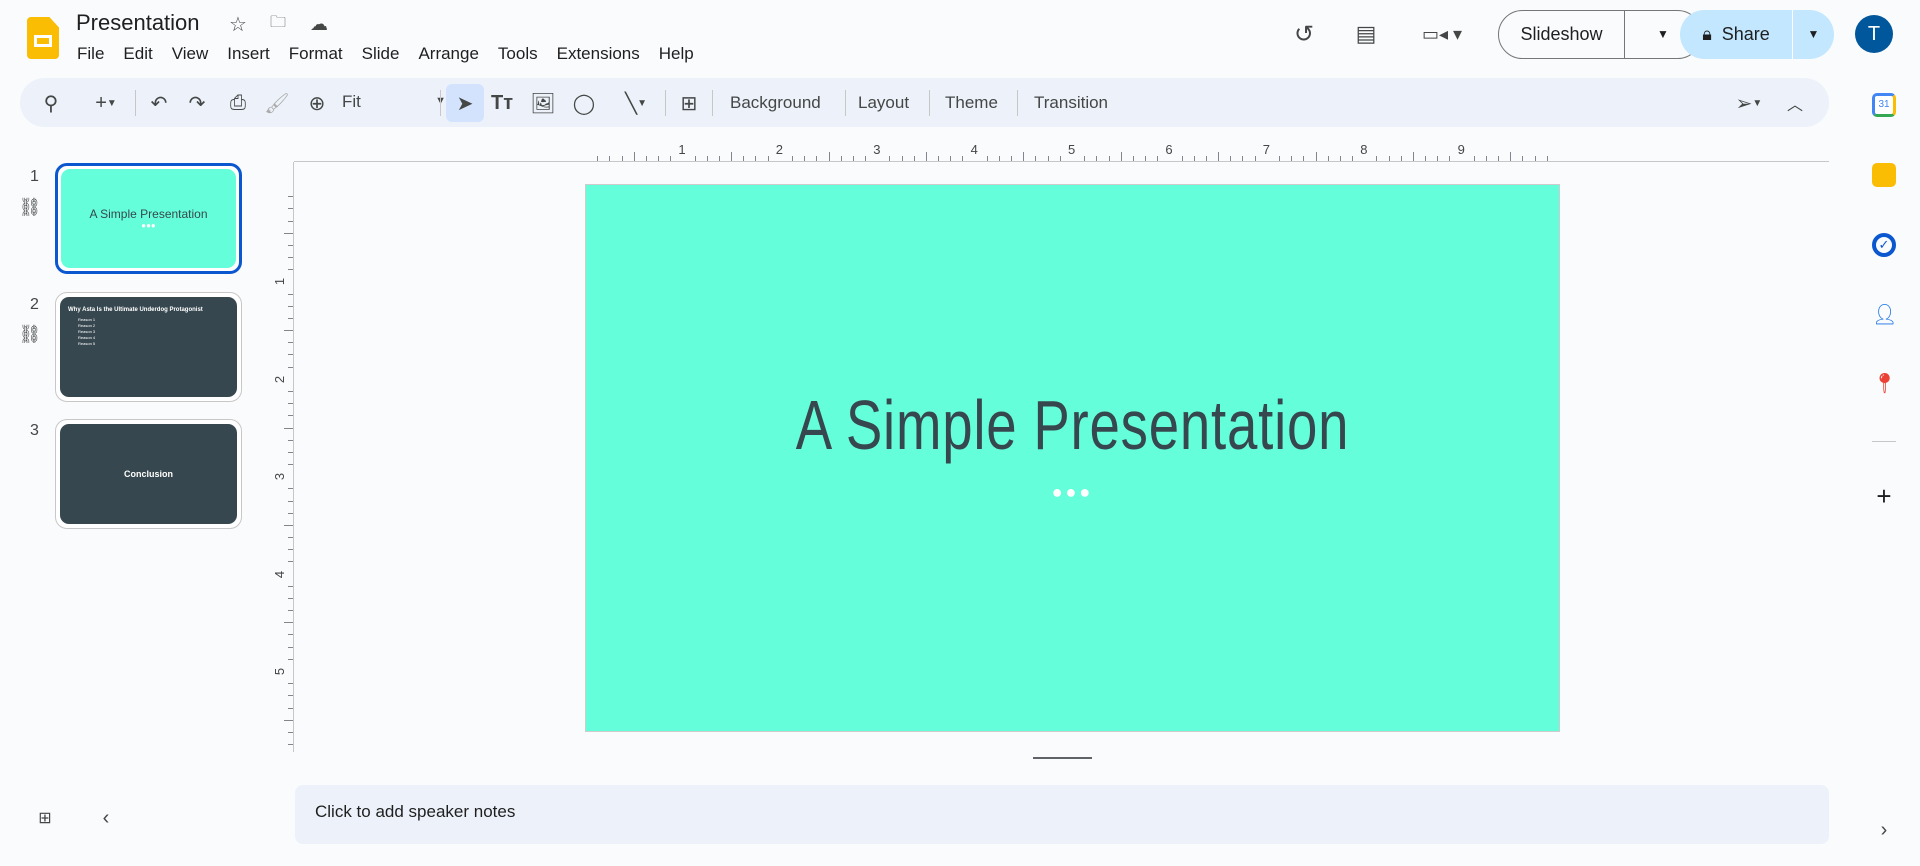  I want to click on speaker-notes: Click to add speaker notes, so click(1062, 814).